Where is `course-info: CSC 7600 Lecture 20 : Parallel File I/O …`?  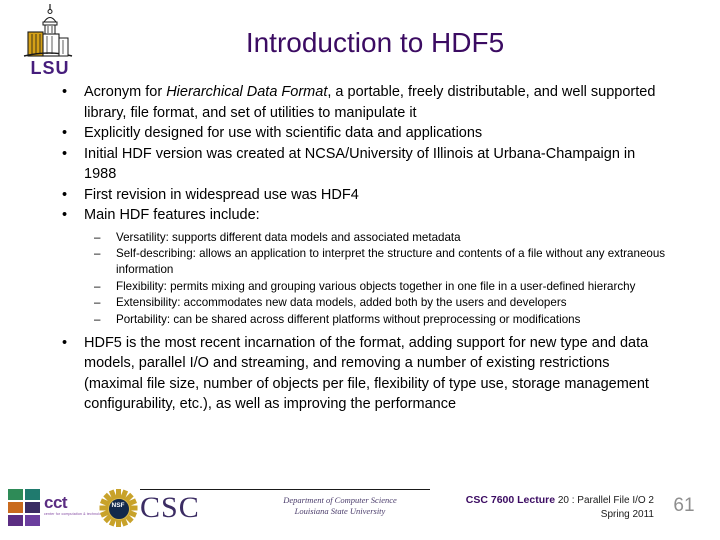 course-info: CSC 7600 Lecture 20 : Parallel File I/O … is located at coordinates (539, 507).